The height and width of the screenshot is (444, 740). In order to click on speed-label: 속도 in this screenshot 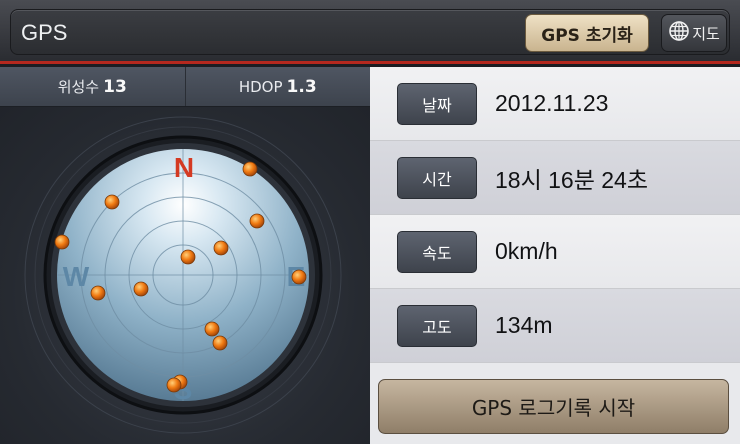, I will do `click(437, 251)`.